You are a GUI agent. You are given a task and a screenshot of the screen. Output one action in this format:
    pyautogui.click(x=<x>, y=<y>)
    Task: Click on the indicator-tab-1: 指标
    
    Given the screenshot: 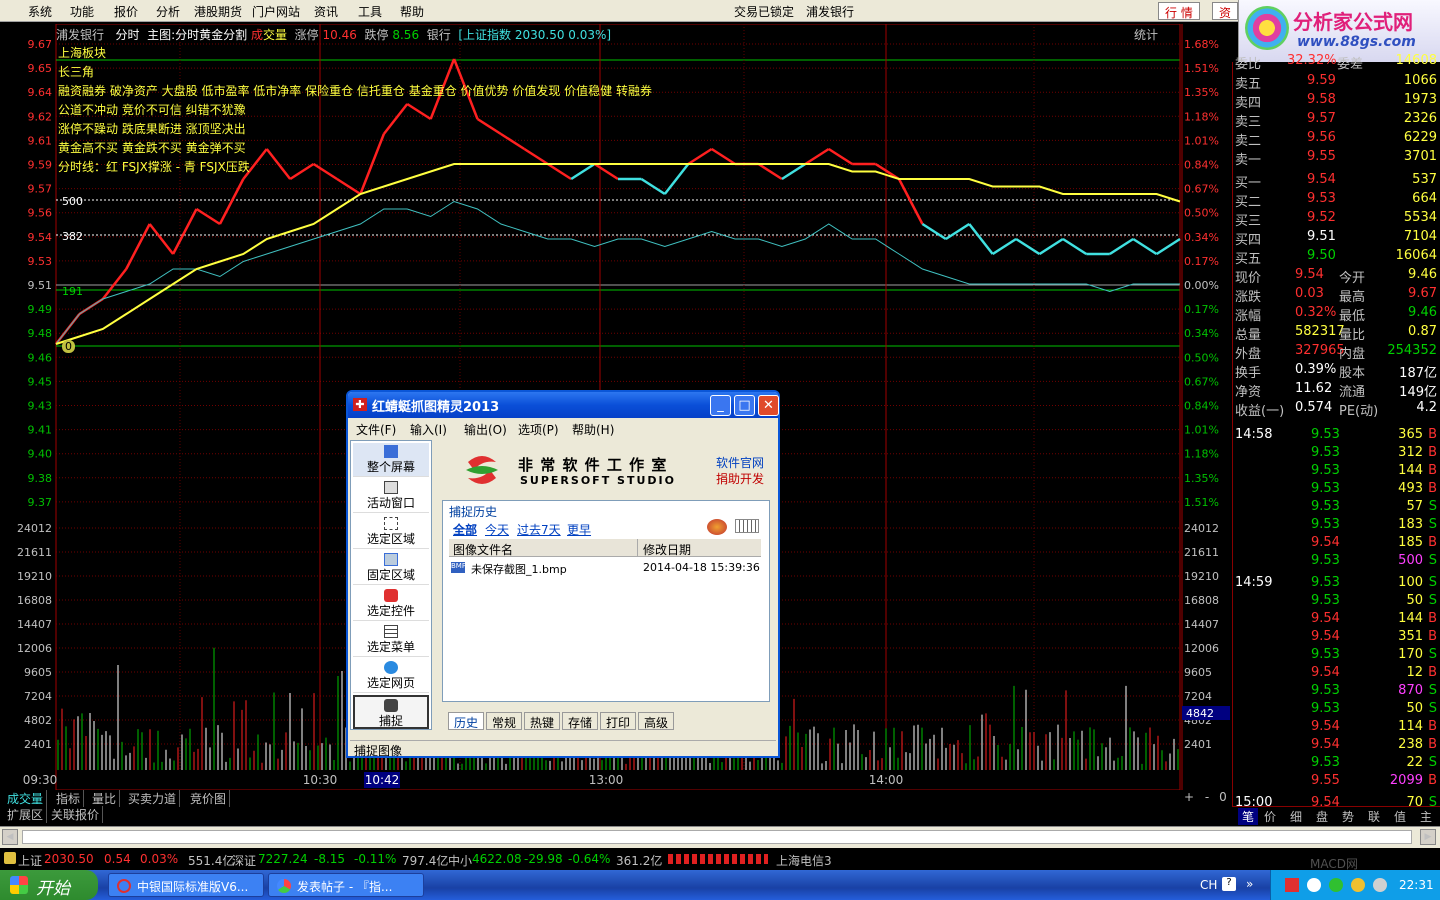 What is the action you would take?
    pyautogui.click(x=69, y=798)
    